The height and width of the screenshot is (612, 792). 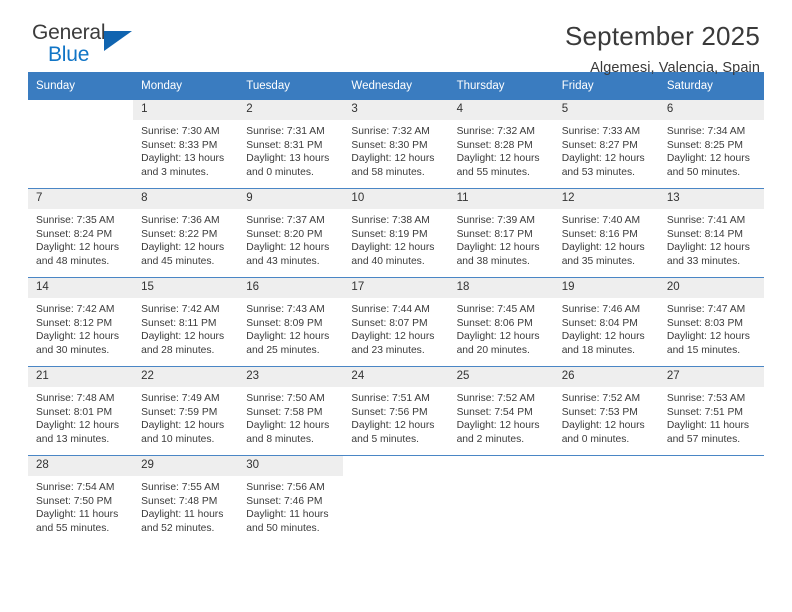 I want to click on daylight-text-line2: and 28 minutes., so click(x=178, y=350).